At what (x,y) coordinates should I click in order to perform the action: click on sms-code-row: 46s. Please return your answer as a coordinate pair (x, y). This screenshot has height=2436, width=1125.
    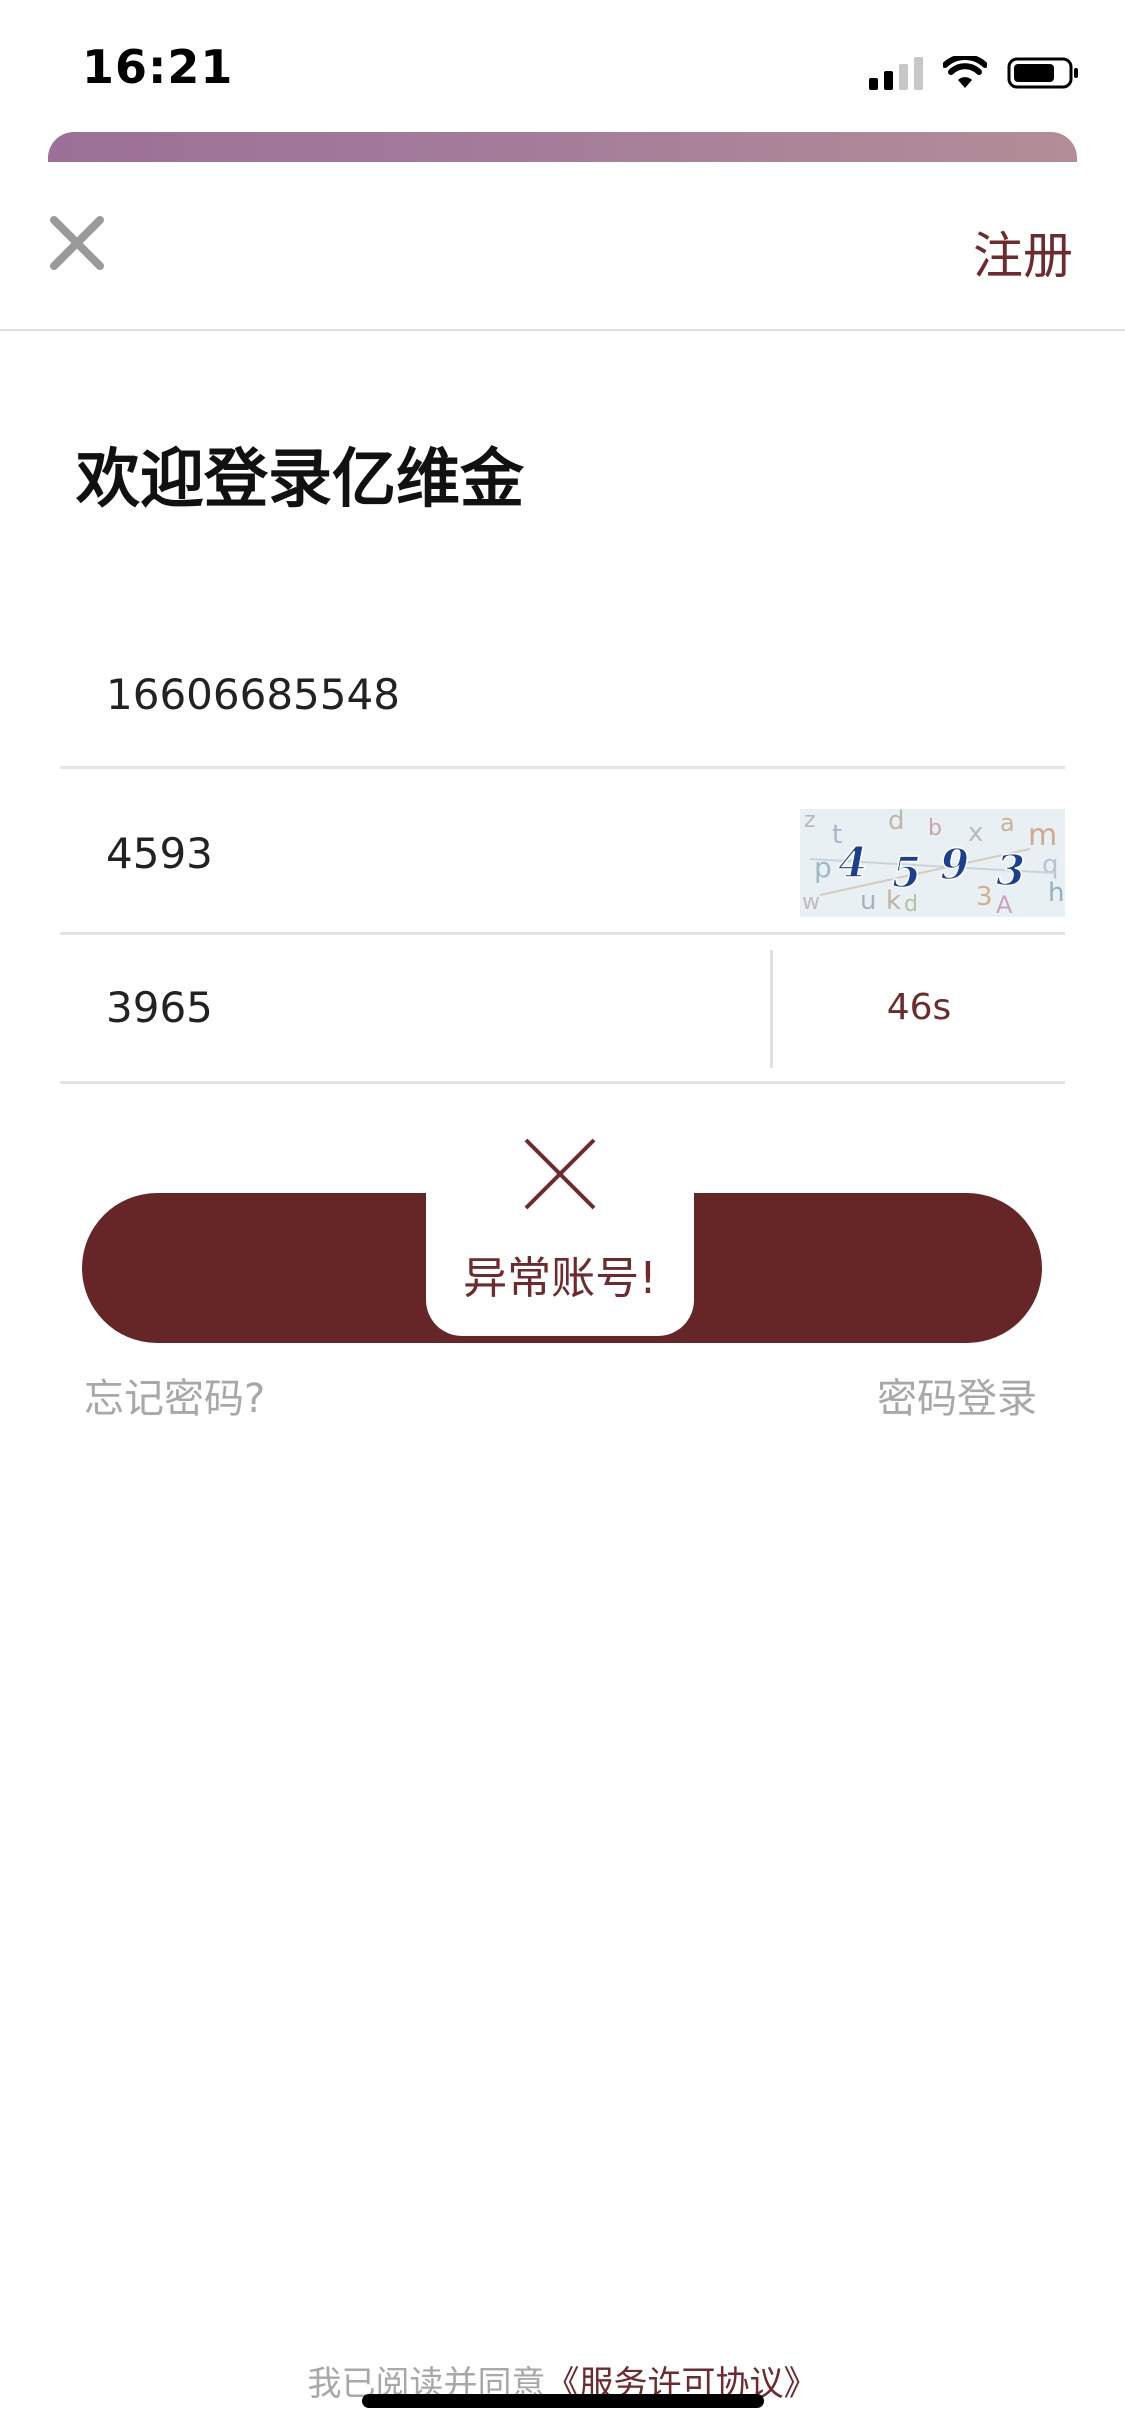
    Looking at the image, I should click on (562, 1009).